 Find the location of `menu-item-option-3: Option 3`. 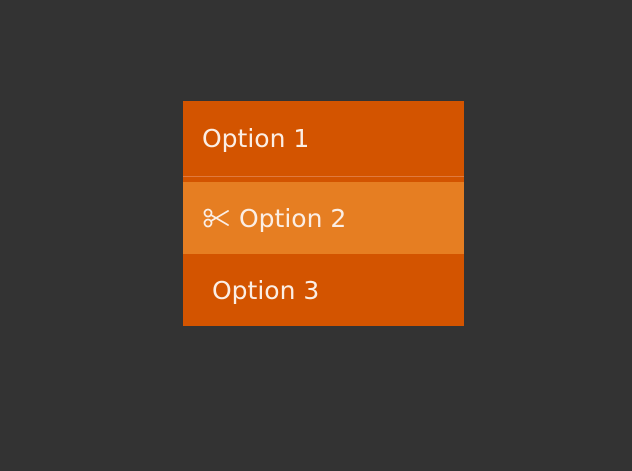

menu-item-option-3: Option 3 is located at coordinates (323, 290).